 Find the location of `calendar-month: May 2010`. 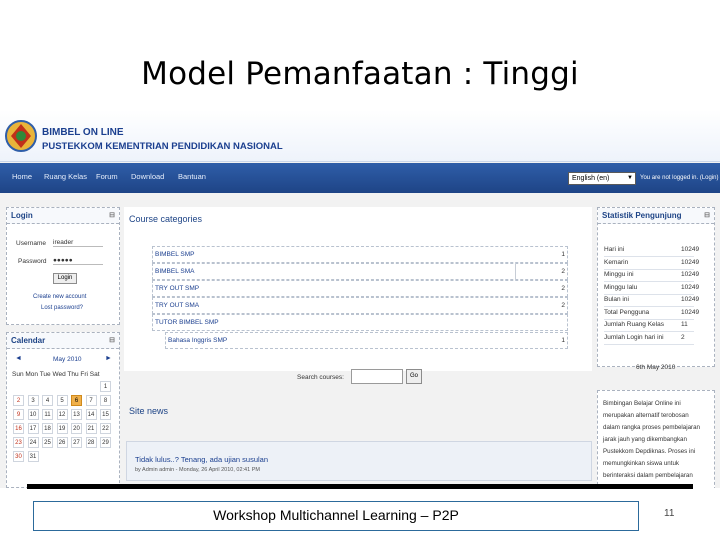

calendar-month: May 2010 is located at coordinates (67, 359).